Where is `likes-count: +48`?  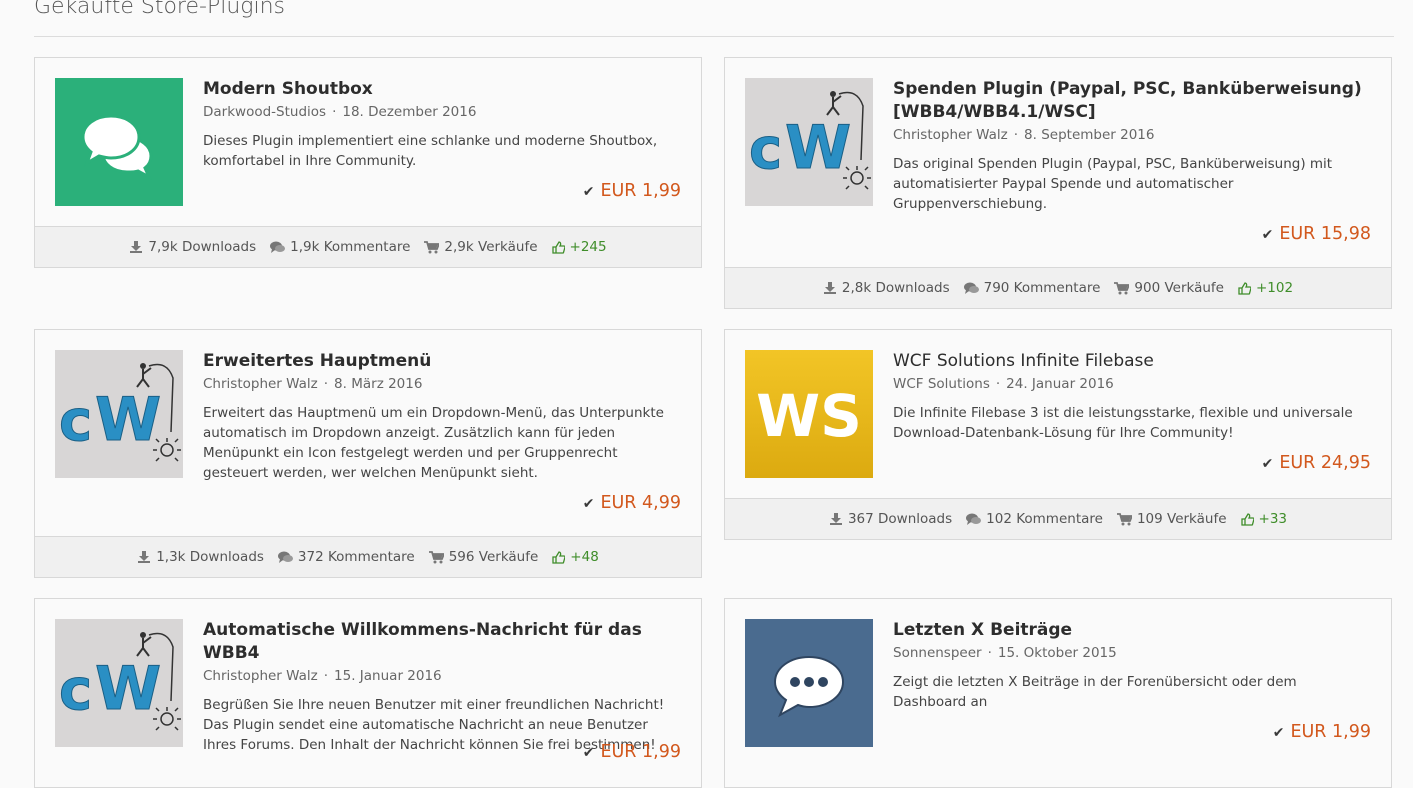 likes-count: +48 is located at coordinates (584, 557).